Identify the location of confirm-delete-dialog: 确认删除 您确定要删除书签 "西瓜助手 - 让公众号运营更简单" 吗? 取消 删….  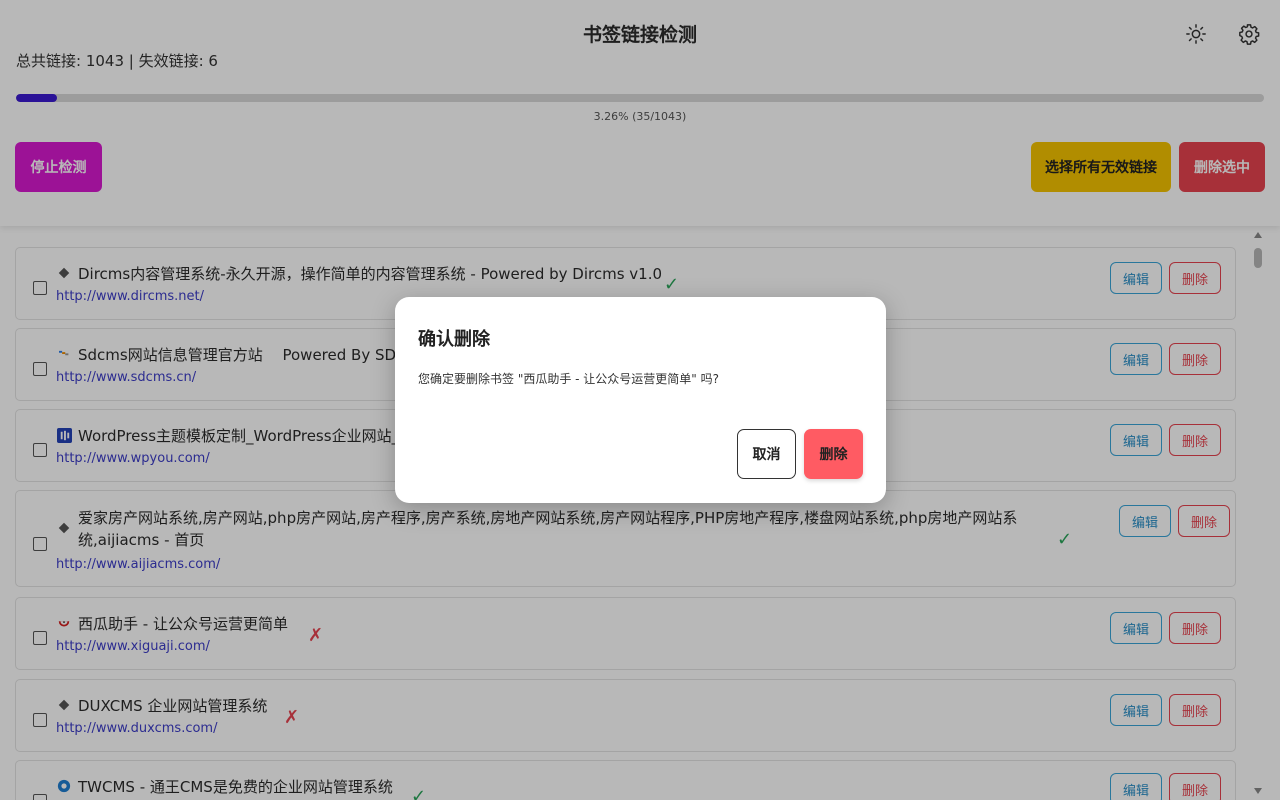
(640, 400).